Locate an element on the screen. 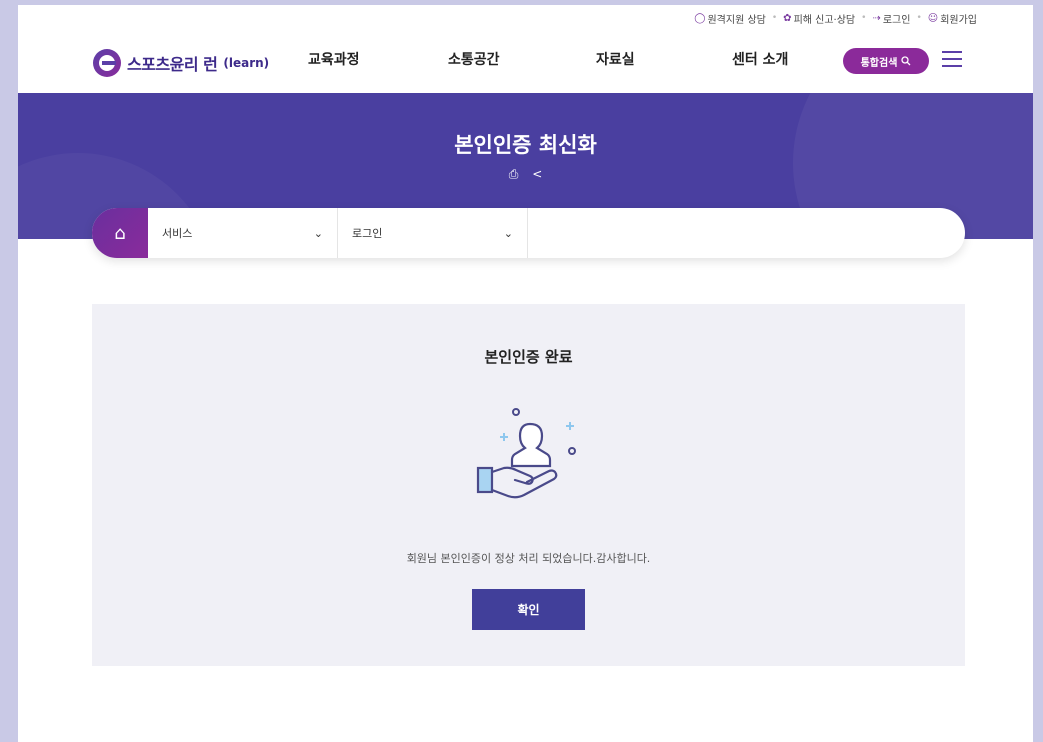  nav-library: 자료실 is located at coordinates (664, 59).